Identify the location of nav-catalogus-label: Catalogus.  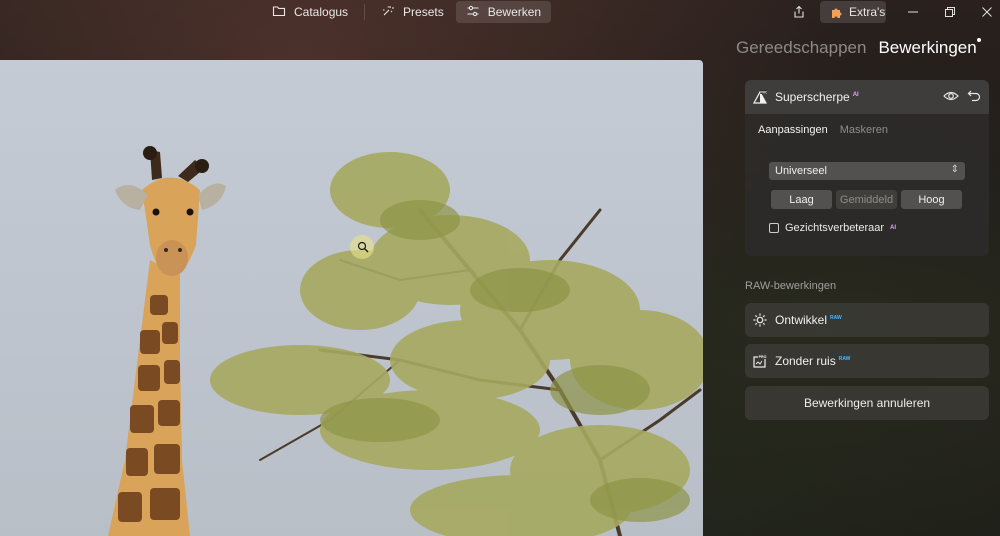
(321, 12).